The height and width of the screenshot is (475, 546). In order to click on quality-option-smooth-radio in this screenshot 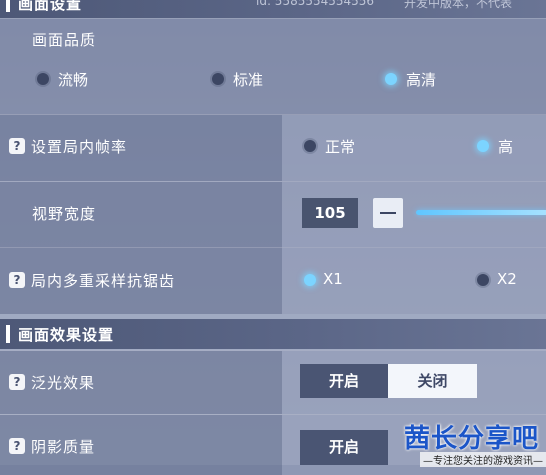, I will do `click(43, 79)`.